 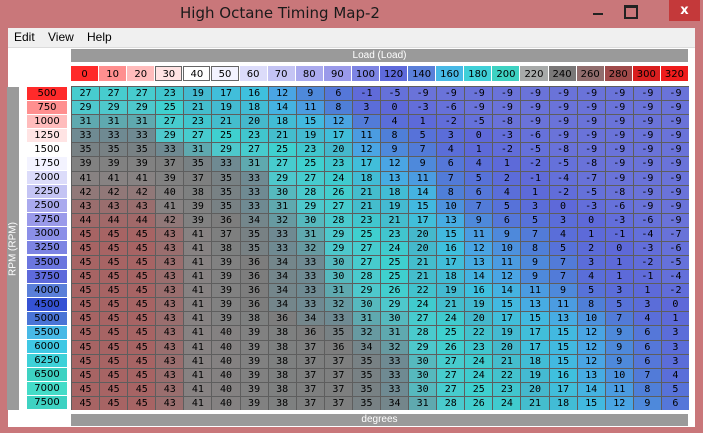 I want to click on timing-cell: 42, so click(x=114, y=192).